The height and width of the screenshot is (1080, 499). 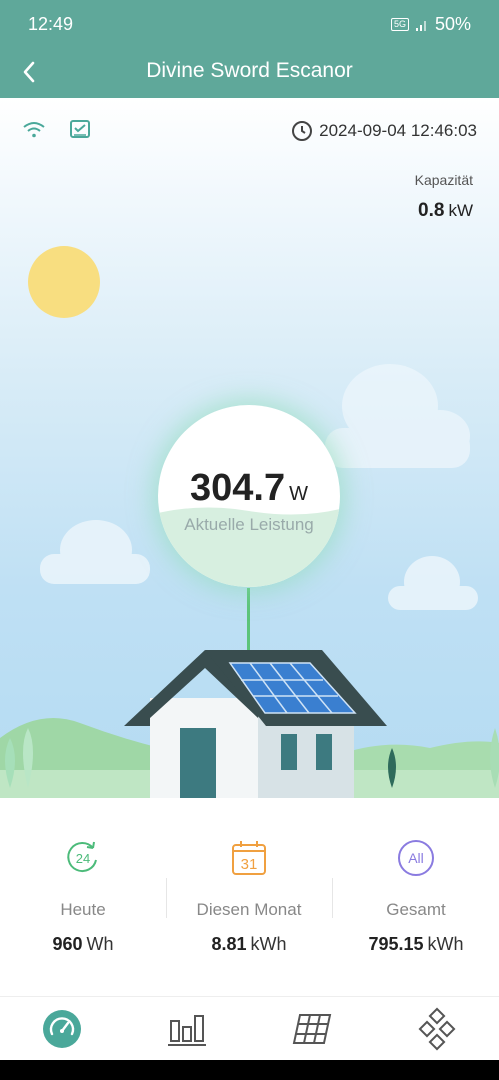 What do you see at coordinates (452, 24) in the screenshot?
I see `battery-level: 50%` at bounding box center [452, 24].